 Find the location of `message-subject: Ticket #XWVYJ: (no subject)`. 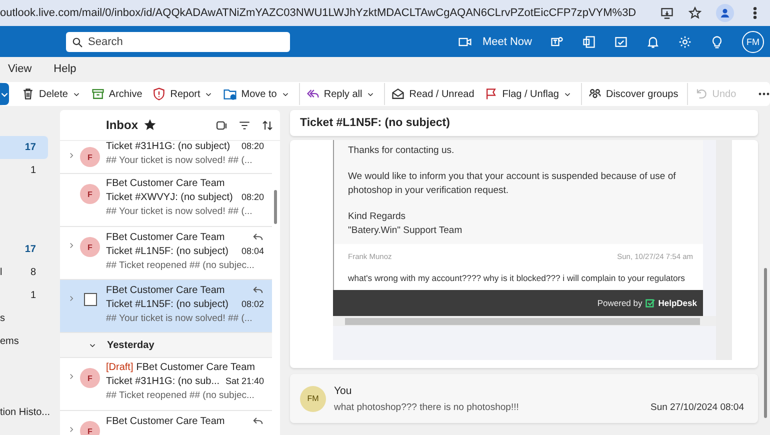

message-subject: Ticket #XWVYJ: (no subject) is located at coordinates (169, 197).